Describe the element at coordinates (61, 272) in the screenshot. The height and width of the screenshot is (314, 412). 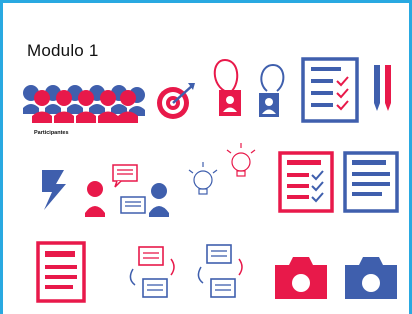
I see `document-red-icon` at that location.